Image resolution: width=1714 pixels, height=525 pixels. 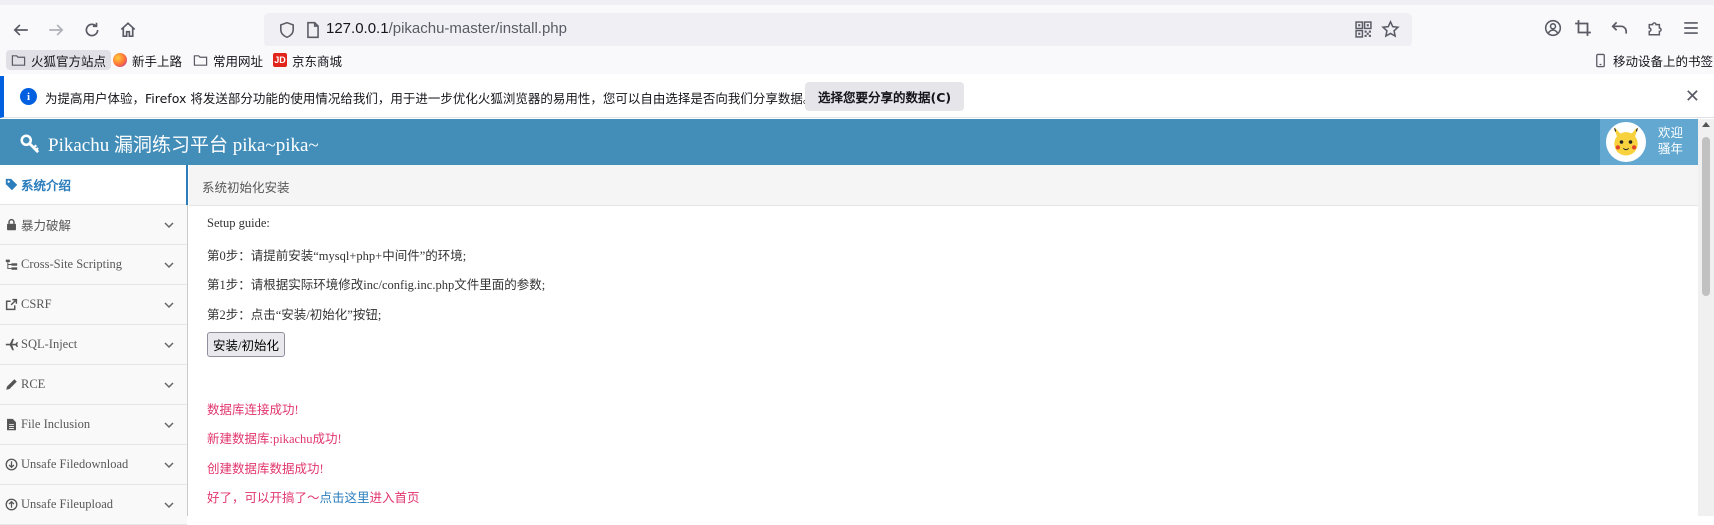 I want to click on tag-icon, so click(x=11, y=185).